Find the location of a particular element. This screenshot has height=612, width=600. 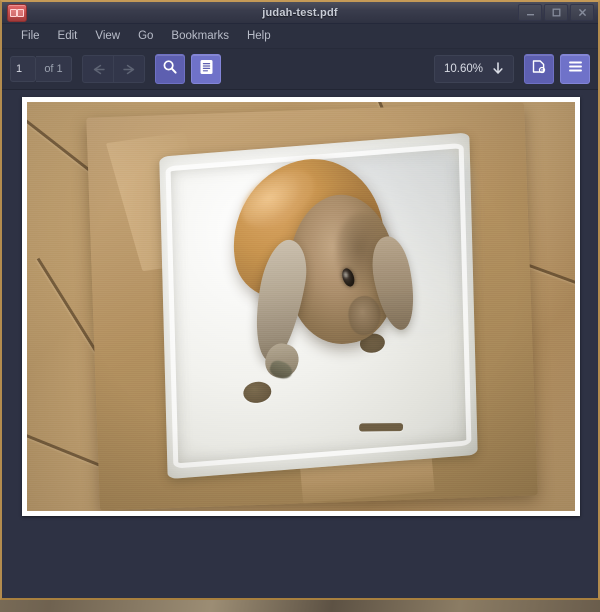

document-pane-icon is located at coordinates (206, 69).